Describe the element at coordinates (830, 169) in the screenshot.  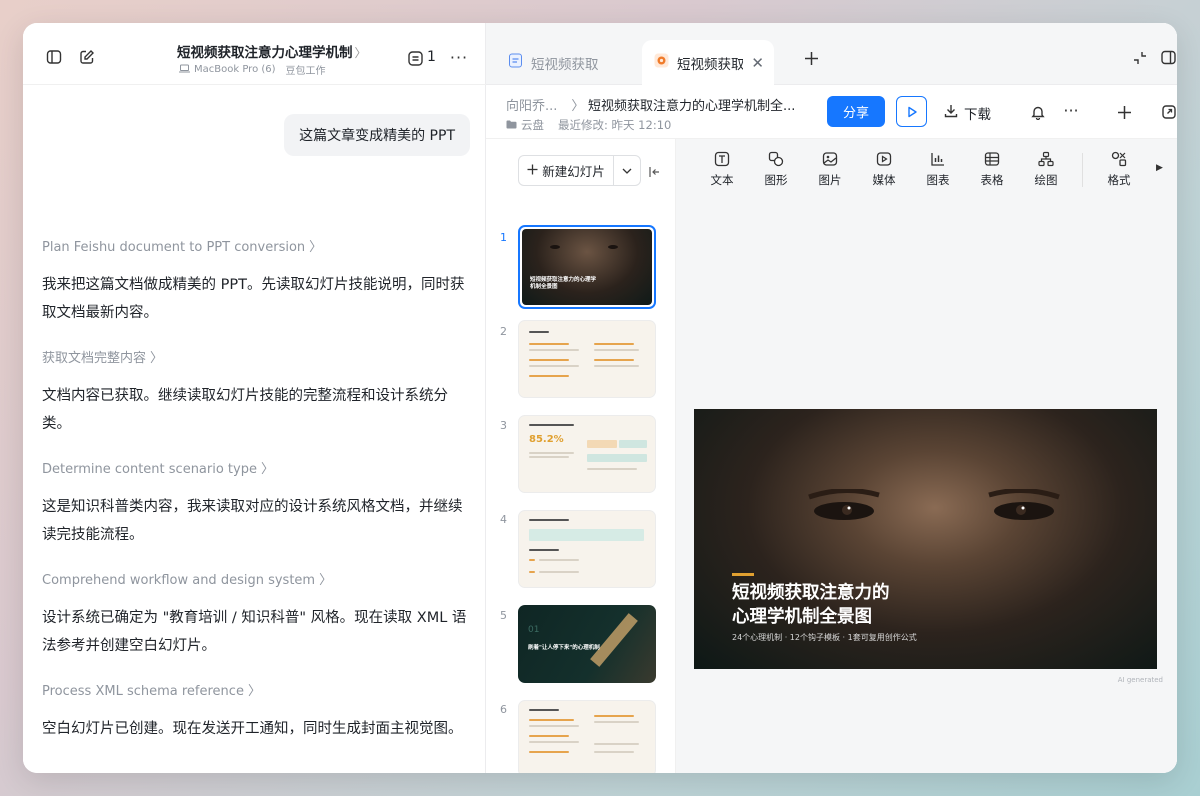
I see `tool-image: 图片` at that location.